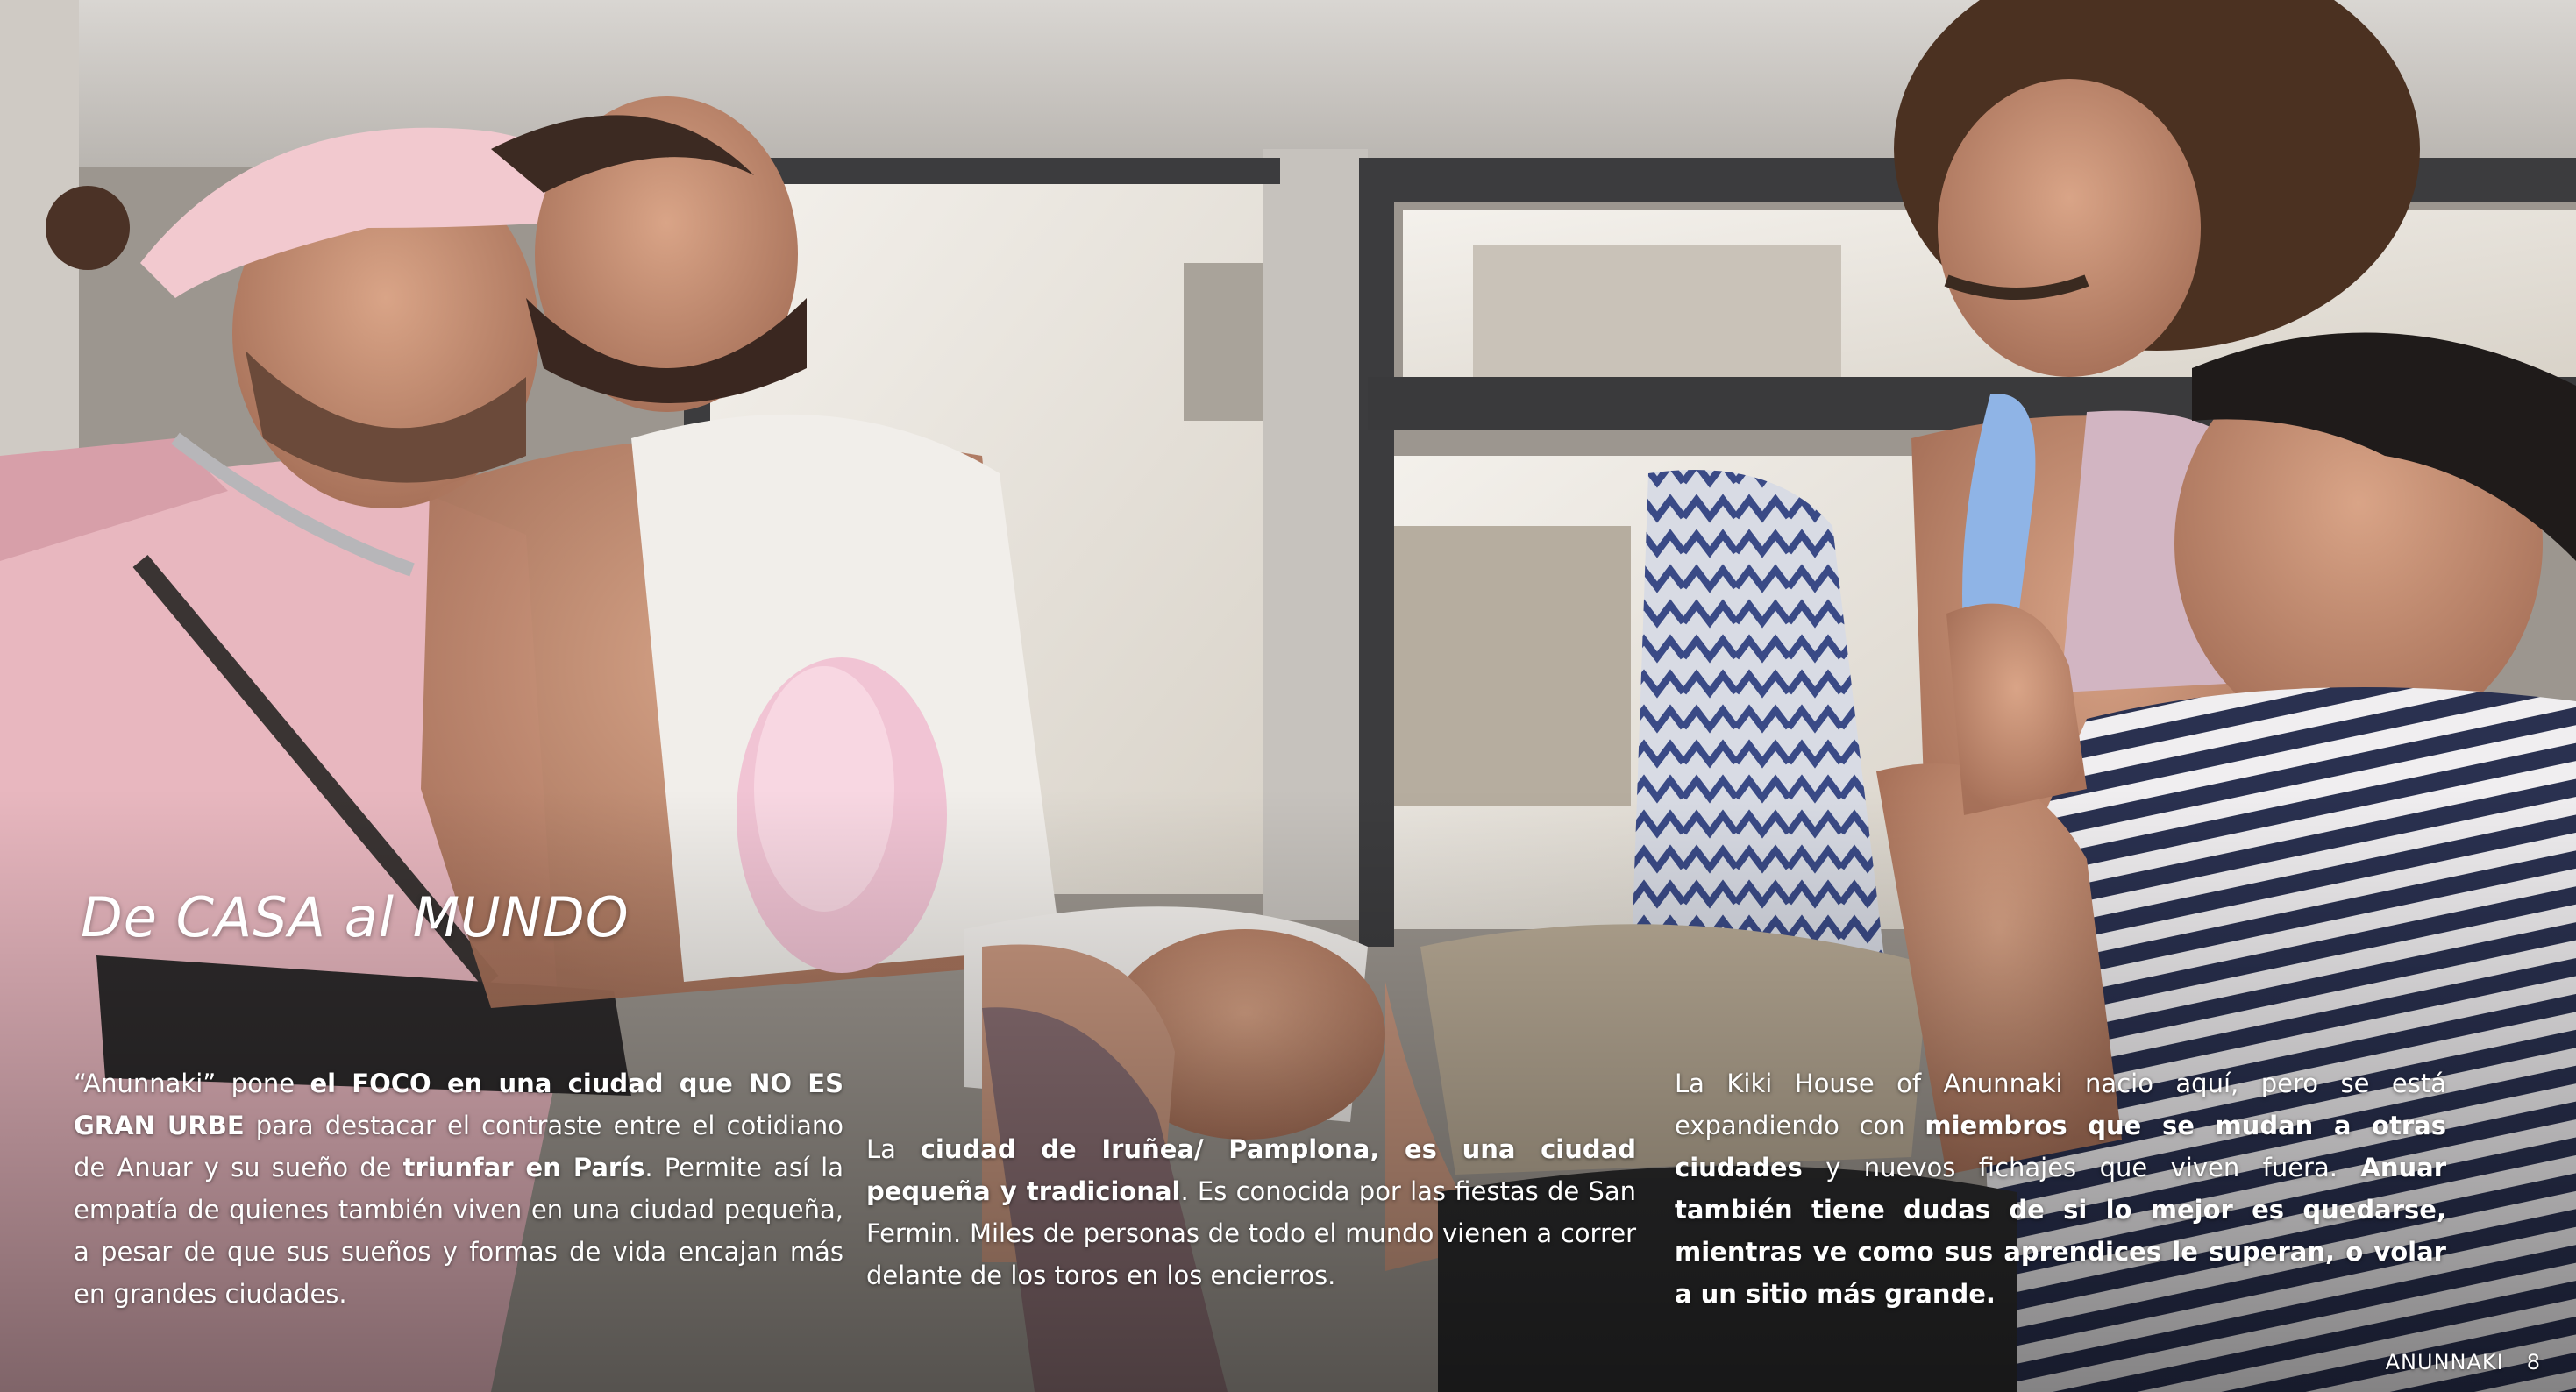 The width and height of the screenshot is (2576, 1392). What do you see at coordinates (355, 917) in the screenshot?
I see `page-heading: De CASA al MUNDO` at bounding box center [355, 917].